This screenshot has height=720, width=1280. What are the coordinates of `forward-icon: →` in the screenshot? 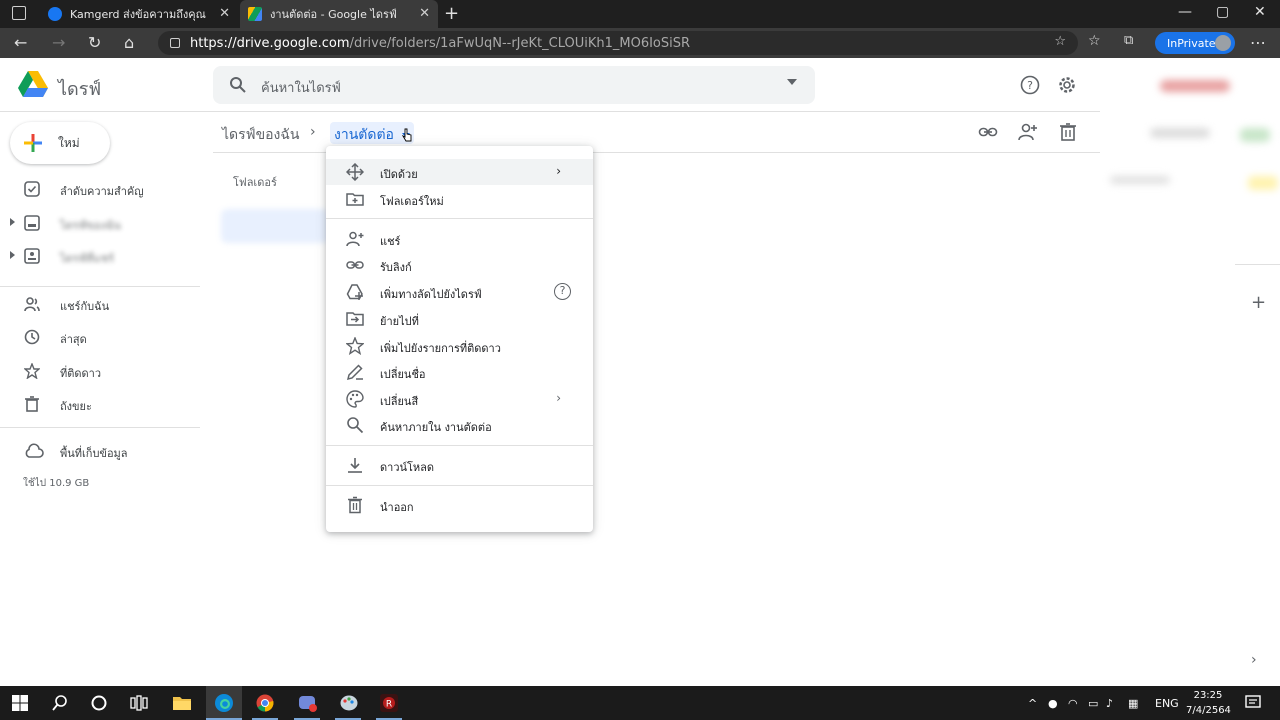 It's located at (58, 42).